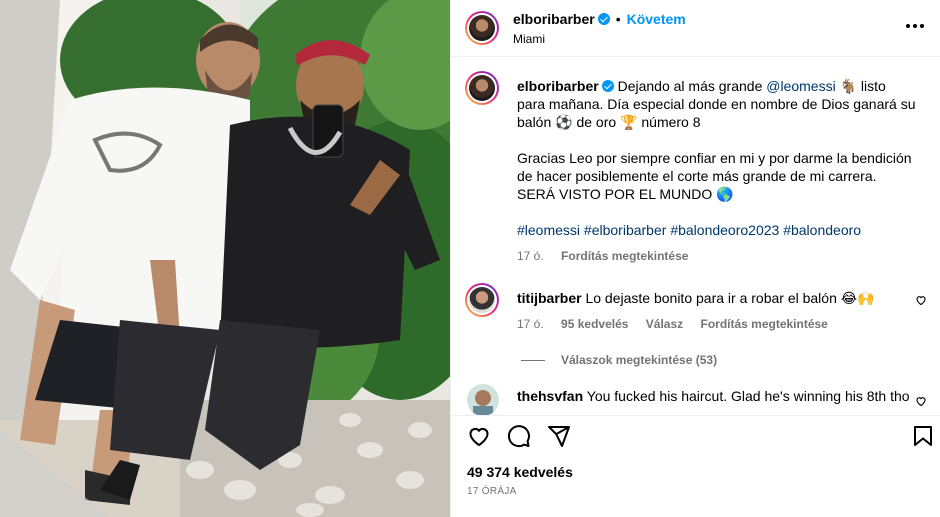 The width and height of the screenshot is (940, 517). What do you see at coordinates (530, 324) in the screenshot?
I see `comment-time: 17 ó.` at bounding box center [530, 324].